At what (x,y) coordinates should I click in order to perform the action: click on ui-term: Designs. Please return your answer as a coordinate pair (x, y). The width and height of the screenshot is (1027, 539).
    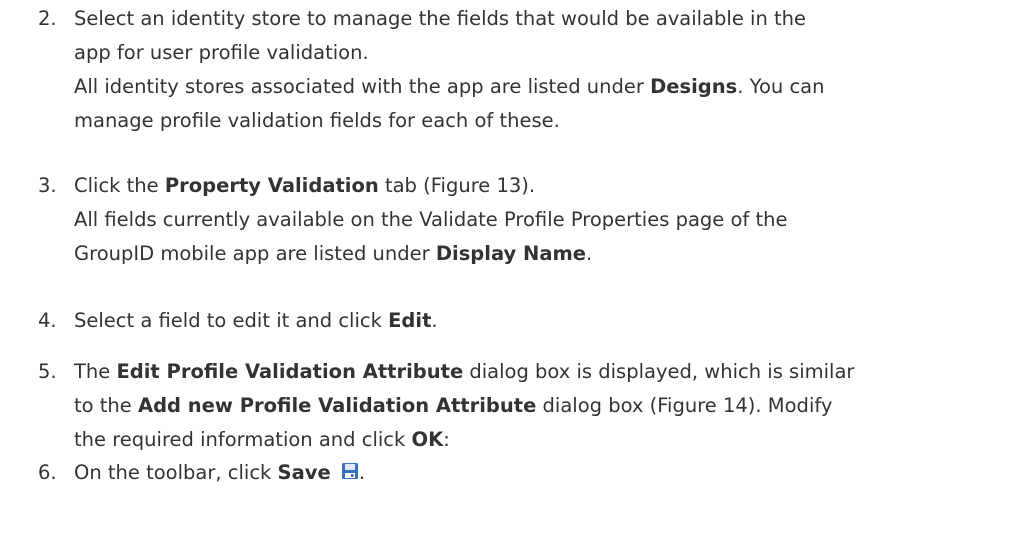
    Looking at the image, I should click on (694, 86).